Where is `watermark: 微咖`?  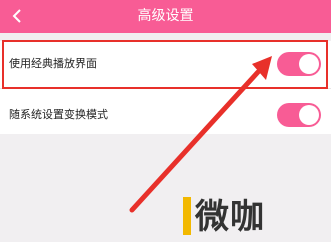
watermark: 微咖 is located at coordinates (257, 217).